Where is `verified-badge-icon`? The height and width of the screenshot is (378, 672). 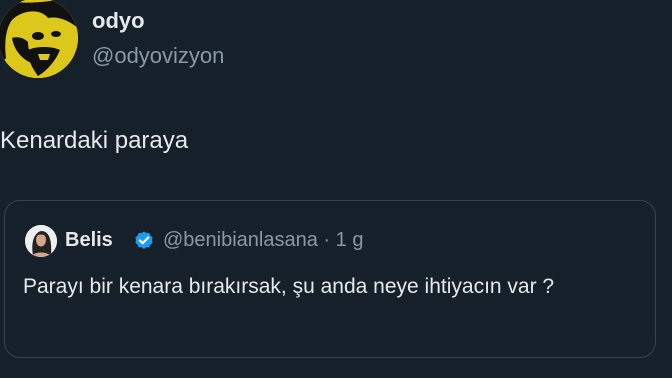
verified-badge-icon is located at coordinates (144, 240).